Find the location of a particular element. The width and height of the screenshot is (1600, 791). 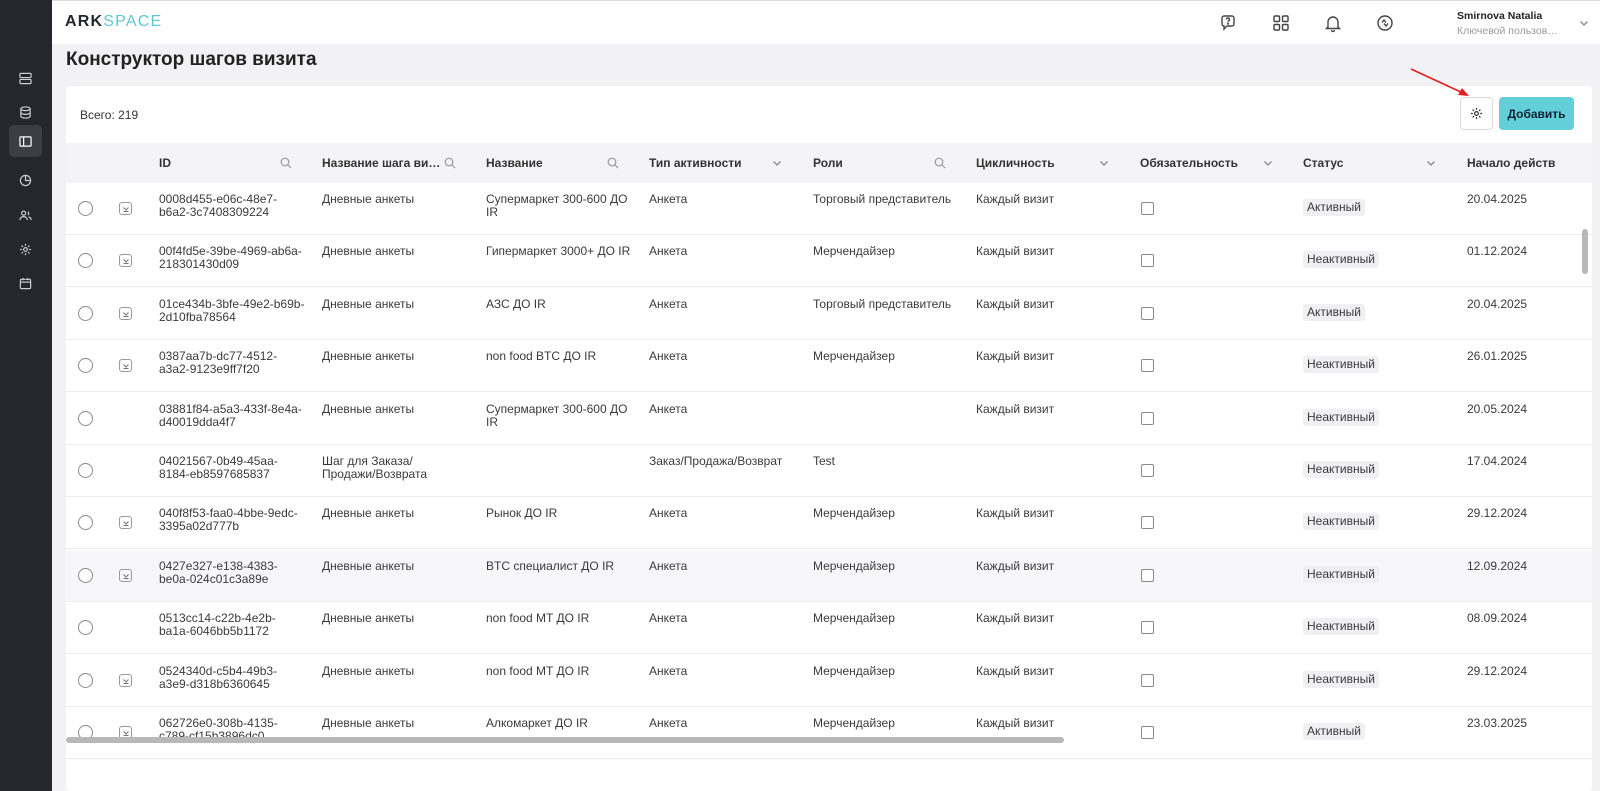

sidebar-item-calendar is located at coordinates (25, 283).